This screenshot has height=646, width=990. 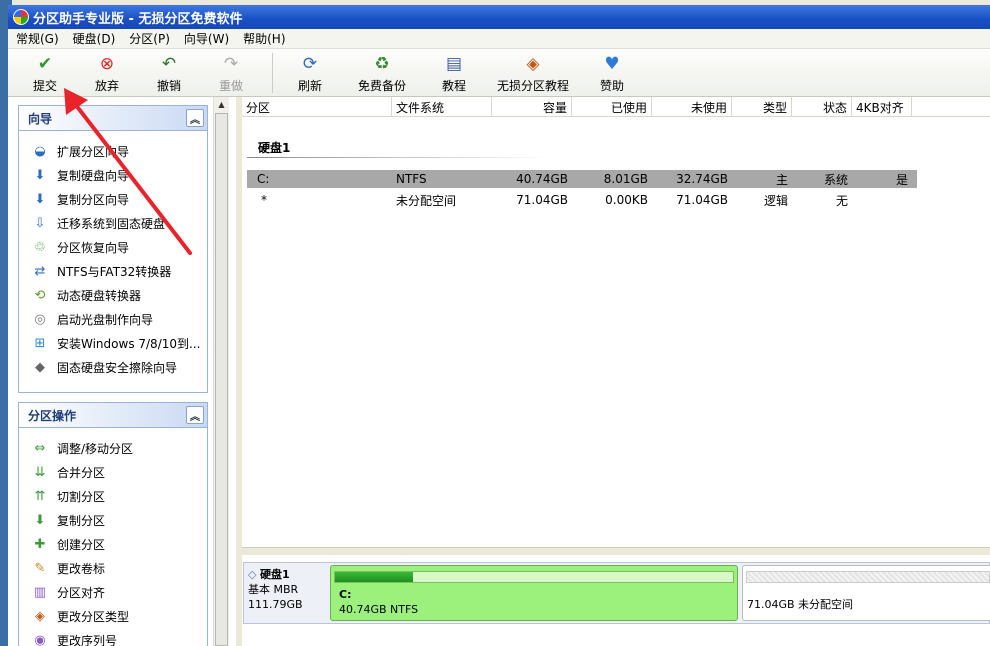 I want to click on copy-partition-icon: ⬇, so click(x=40, y=199).